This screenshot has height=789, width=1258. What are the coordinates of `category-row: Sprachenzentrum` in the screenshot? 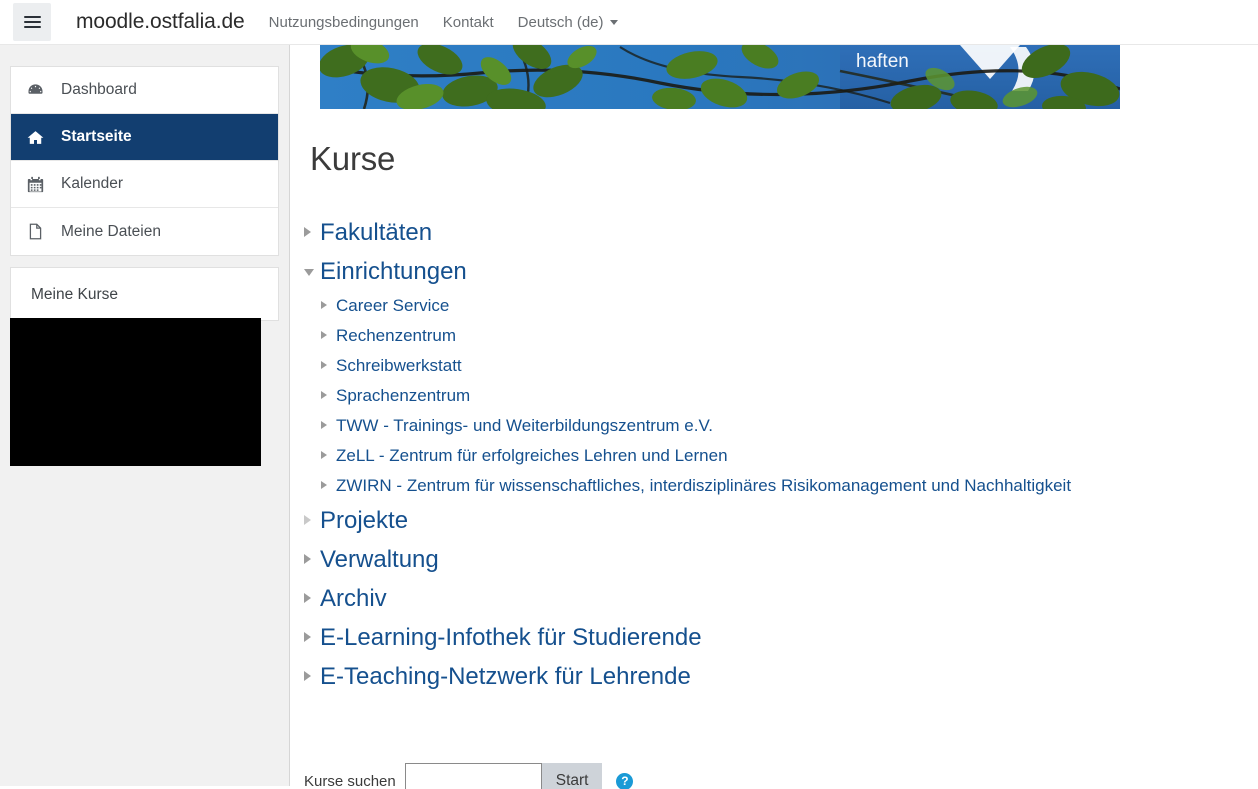 It's located at (777, 396).